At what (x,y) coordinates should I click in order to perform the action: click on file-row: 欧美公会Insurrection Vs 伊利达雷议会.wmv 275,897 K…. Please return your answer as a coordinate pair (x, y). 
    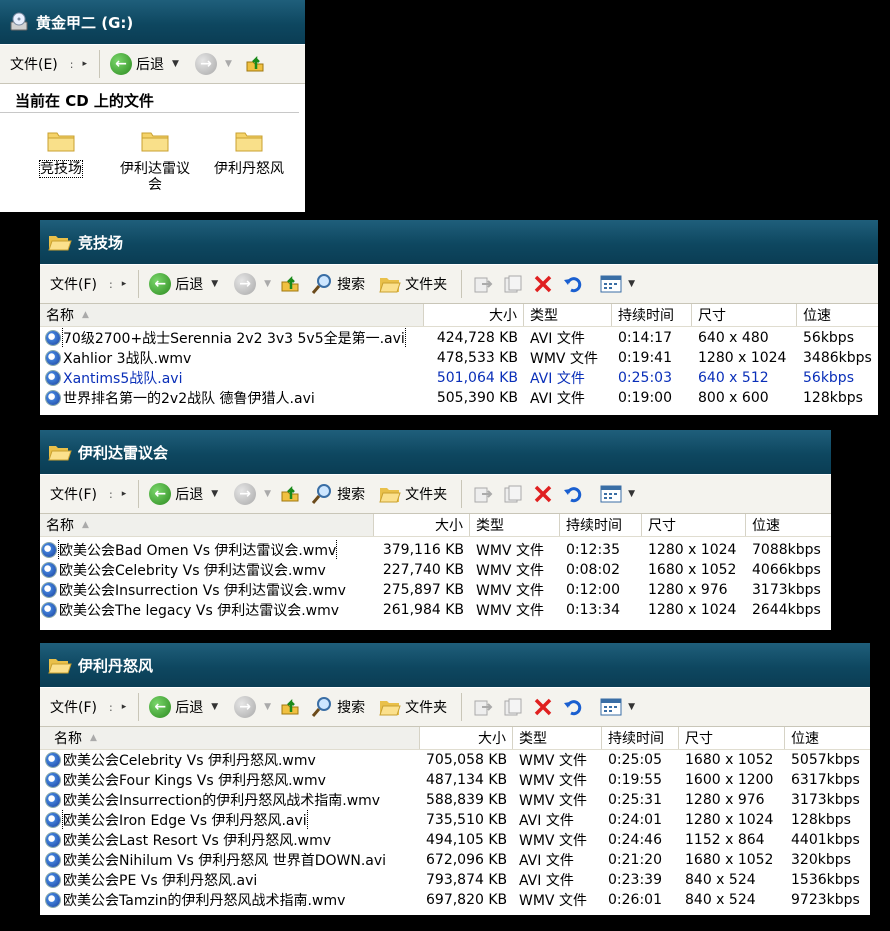
    Looking at the image, I should click on (435, 590).